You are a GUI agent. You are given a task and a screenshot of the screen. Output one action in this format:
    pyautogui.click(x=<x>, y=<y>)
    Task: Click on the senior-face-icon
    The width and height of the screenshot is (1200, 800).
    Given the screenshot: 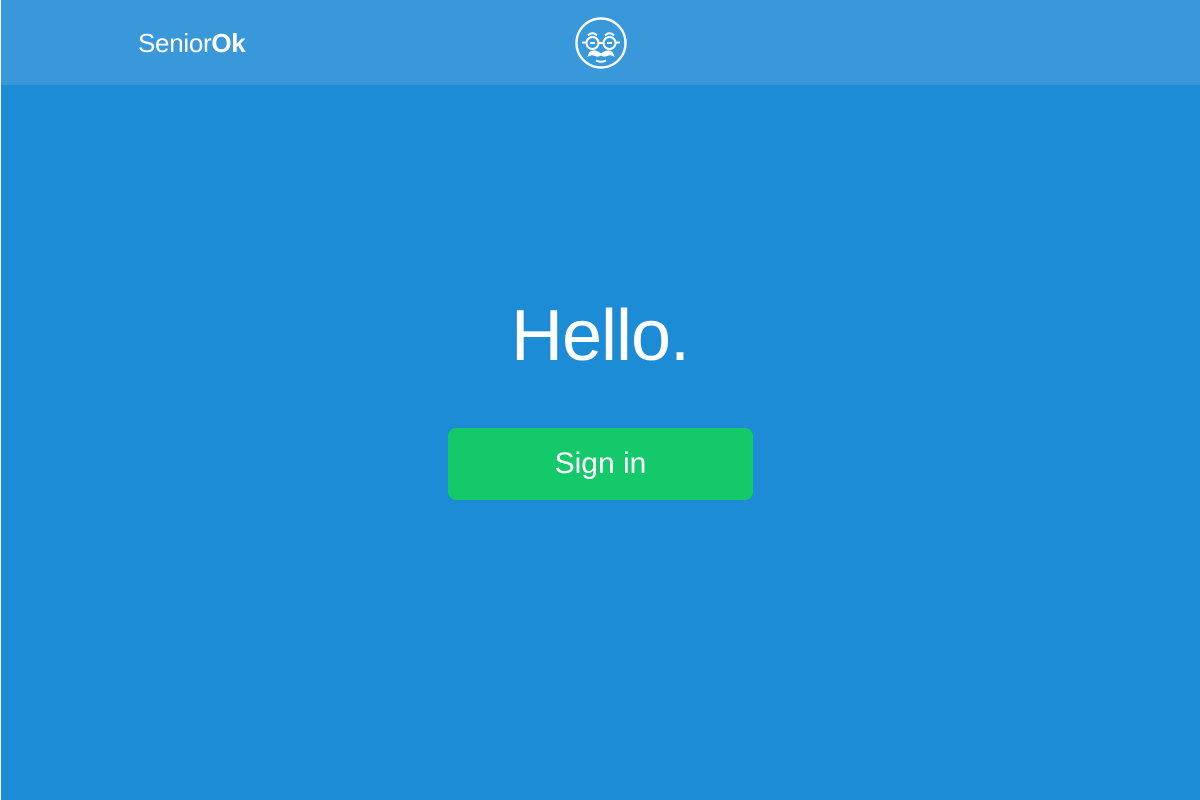 What is the action you would take?
    pyautogui.click(x=601, y=43)
    